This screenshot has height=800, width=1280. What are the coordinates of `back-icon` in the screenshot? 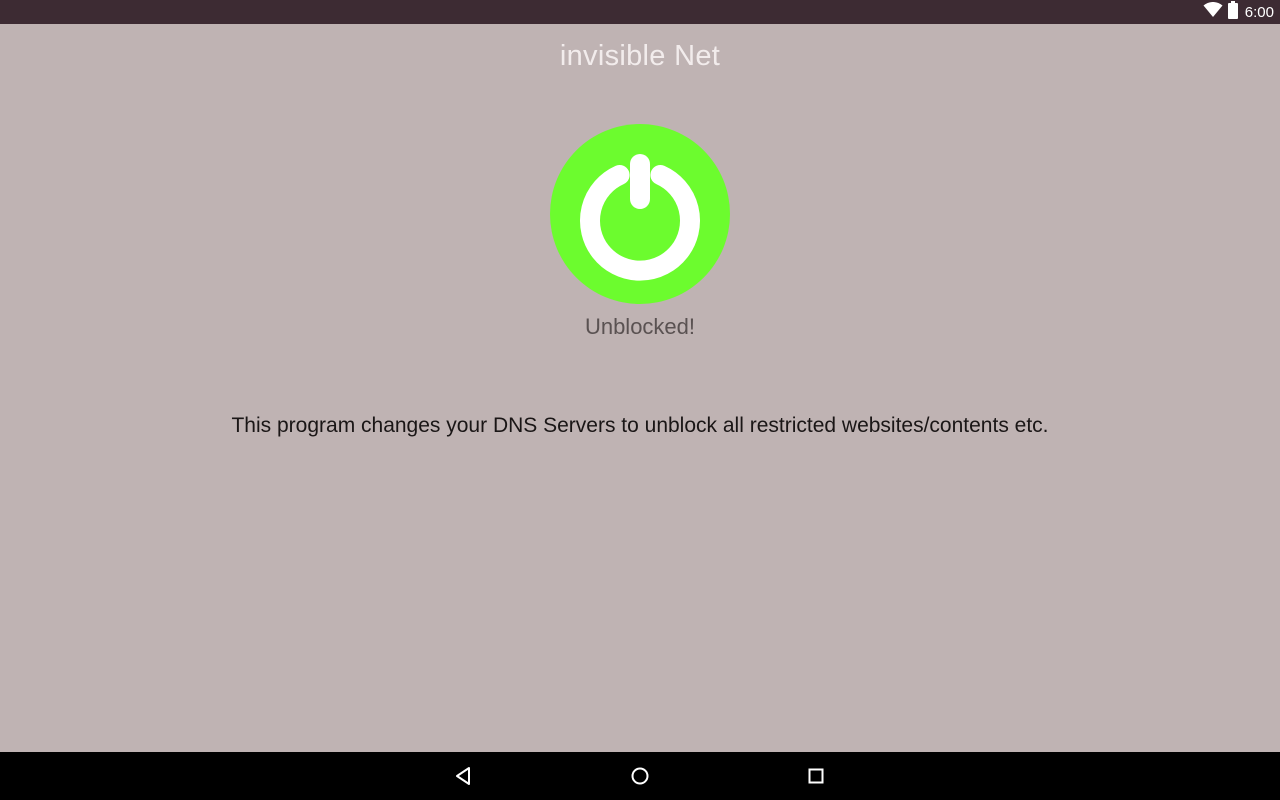 It's located at (463, 776).